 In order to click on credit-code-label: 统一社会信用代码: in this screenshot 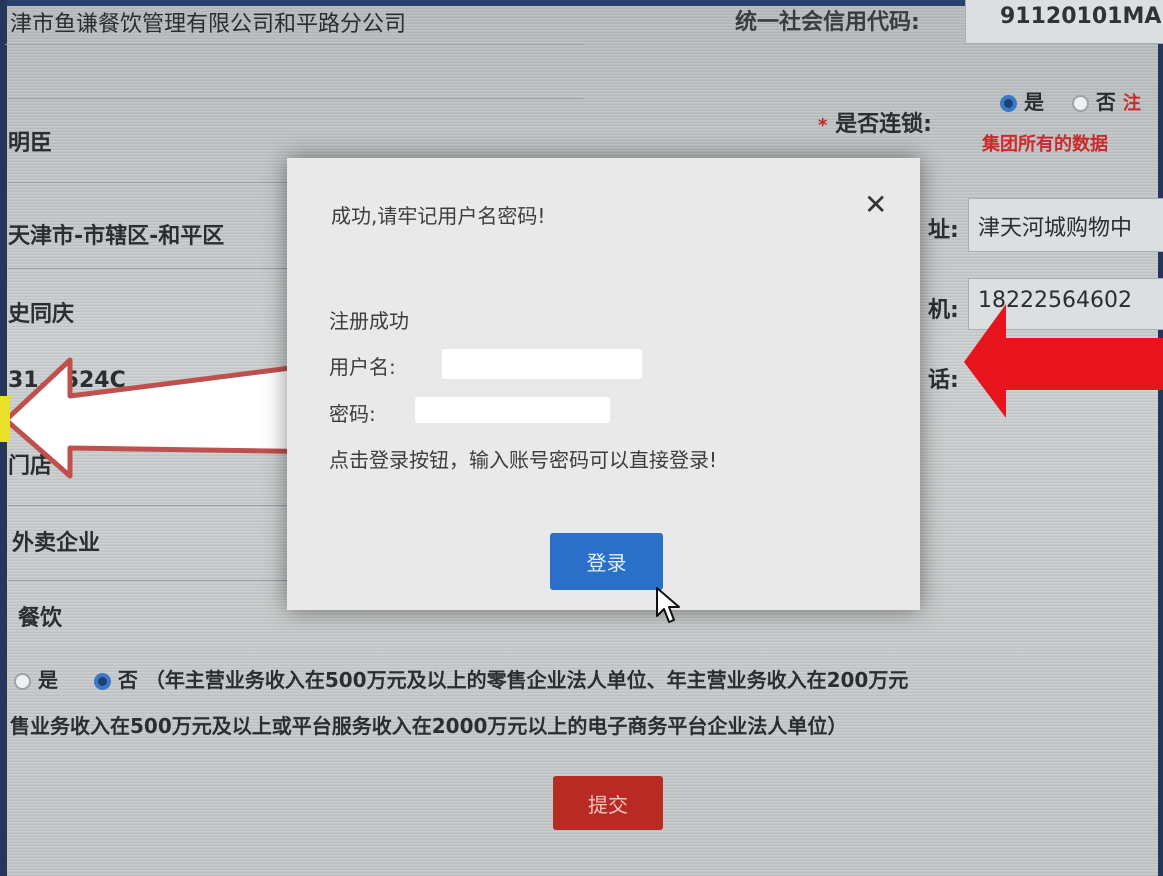, I will do `click(827, 22)`.